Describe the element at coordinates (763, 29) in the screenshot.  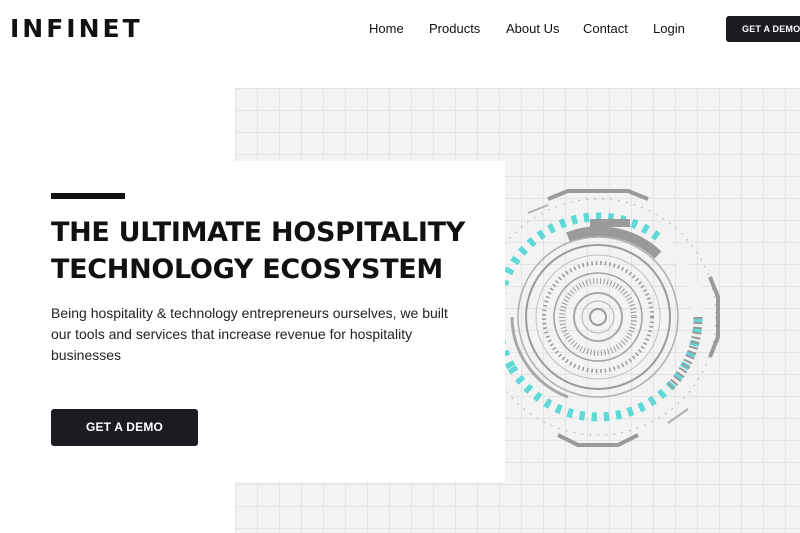
I see `header-get-demo-button: GET A DEMO` at that location.